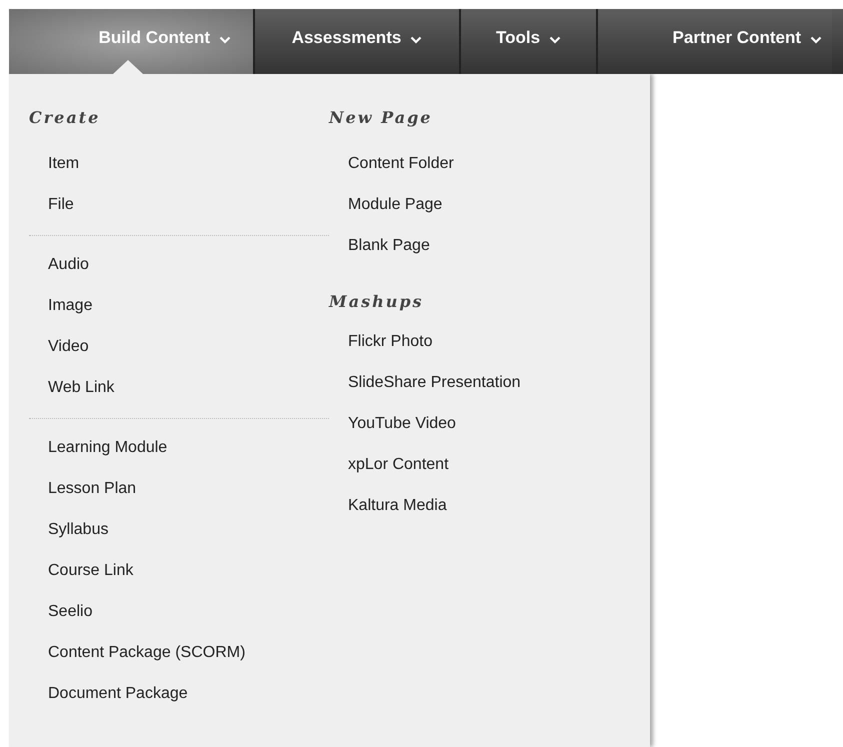 The width and height of the screenshot is (843, 747). Describe the element at coordinates (81, 571) in the screenshot. I see `menu-item: Course Link` at that location.